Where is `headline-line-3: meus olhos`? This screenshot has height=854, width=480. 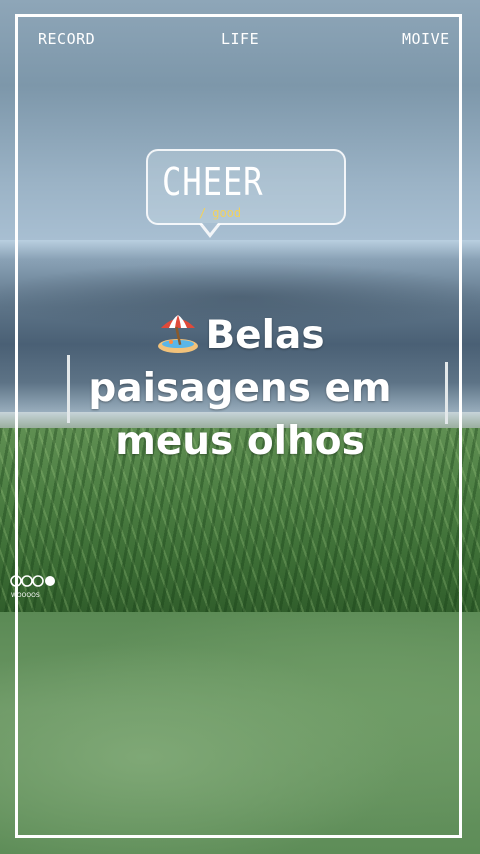
headline-line-3: meus olhos is located at coordinates (240, 441).